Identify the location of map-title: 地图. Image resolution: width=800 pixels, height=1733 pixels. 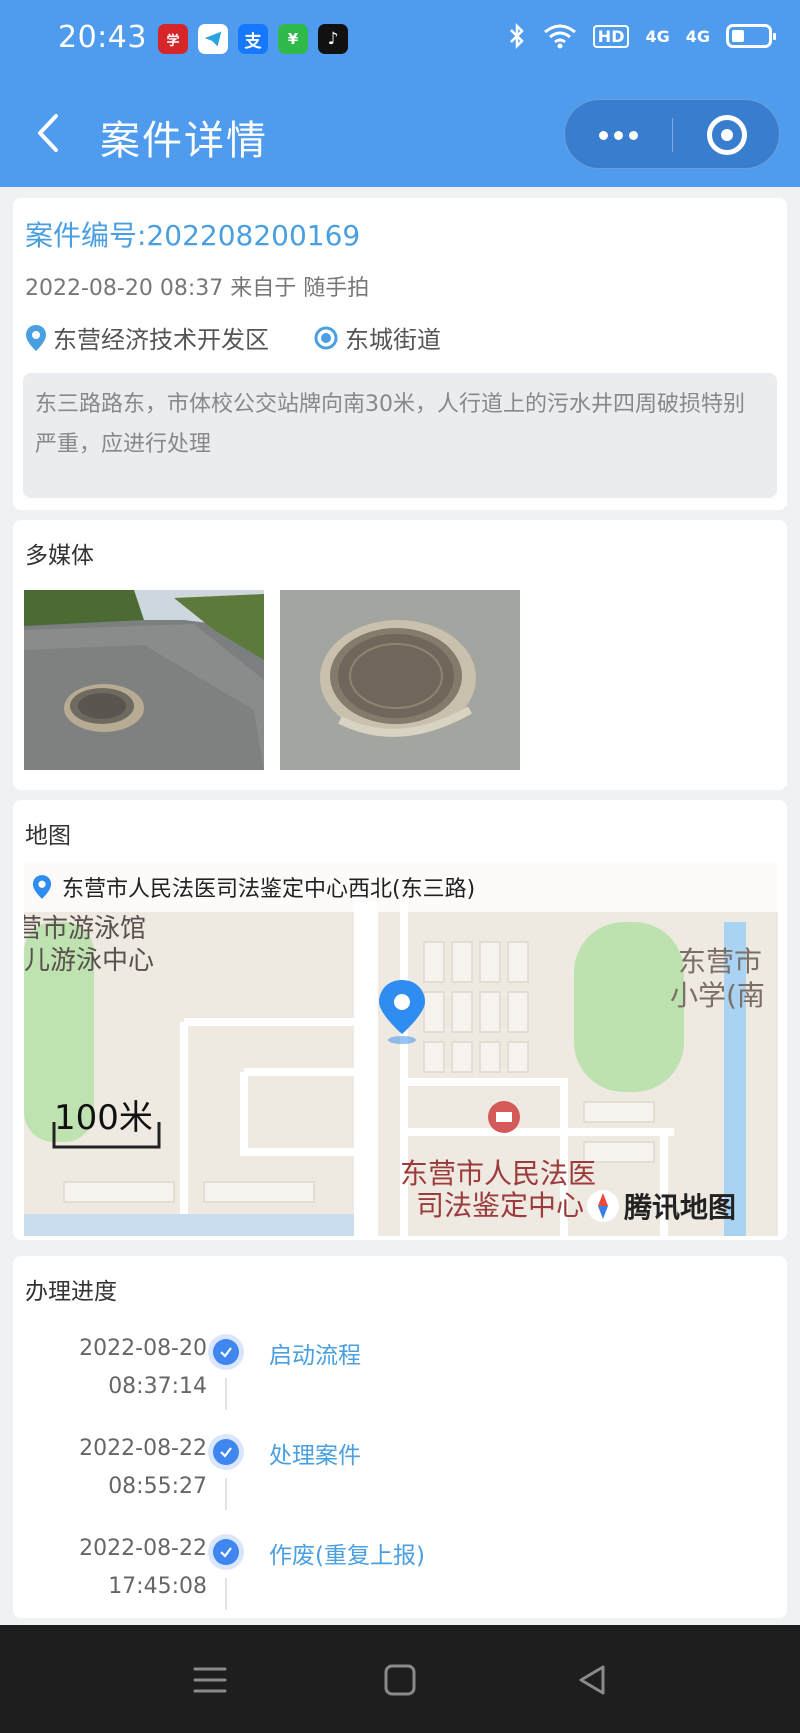
(48, 836).